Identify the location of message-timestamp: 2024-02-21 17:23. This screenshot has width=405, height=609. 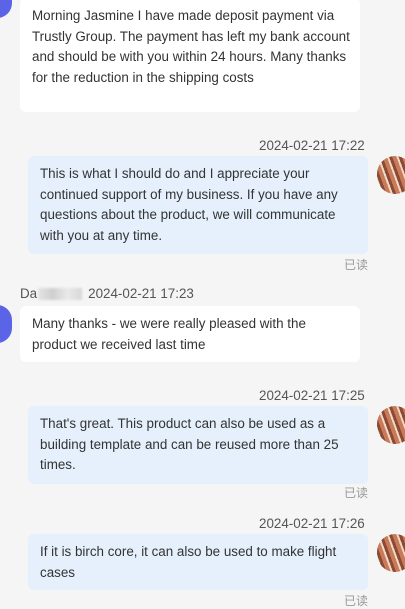
(141, 293).